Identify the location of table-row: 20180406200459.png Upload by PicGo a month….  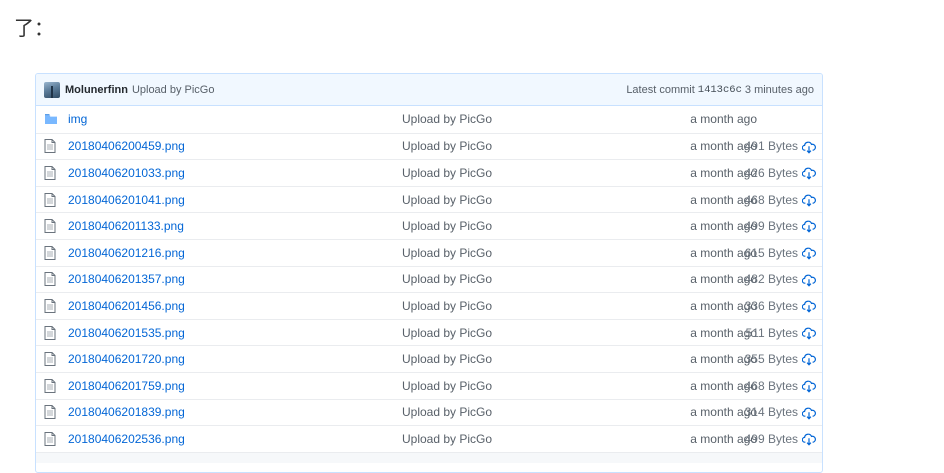
(429, 146).